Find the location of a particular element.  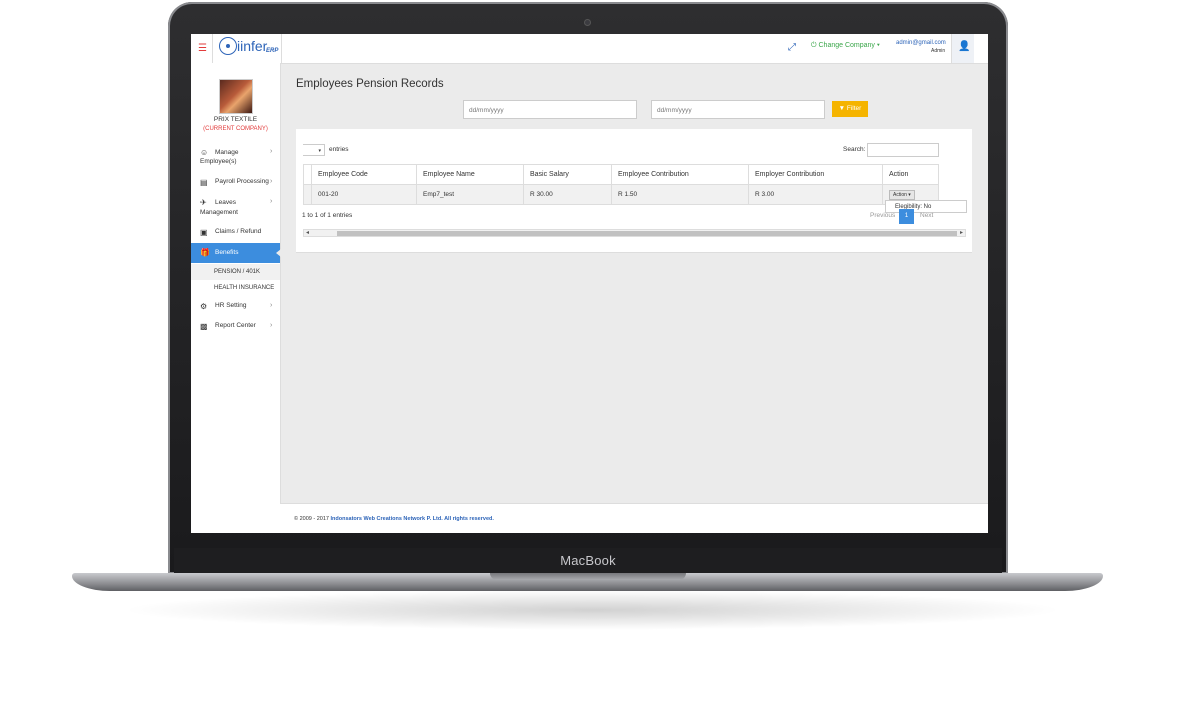

sidebar-item-report-center: ▩ Report Center › is located at coordinates (235, 328).